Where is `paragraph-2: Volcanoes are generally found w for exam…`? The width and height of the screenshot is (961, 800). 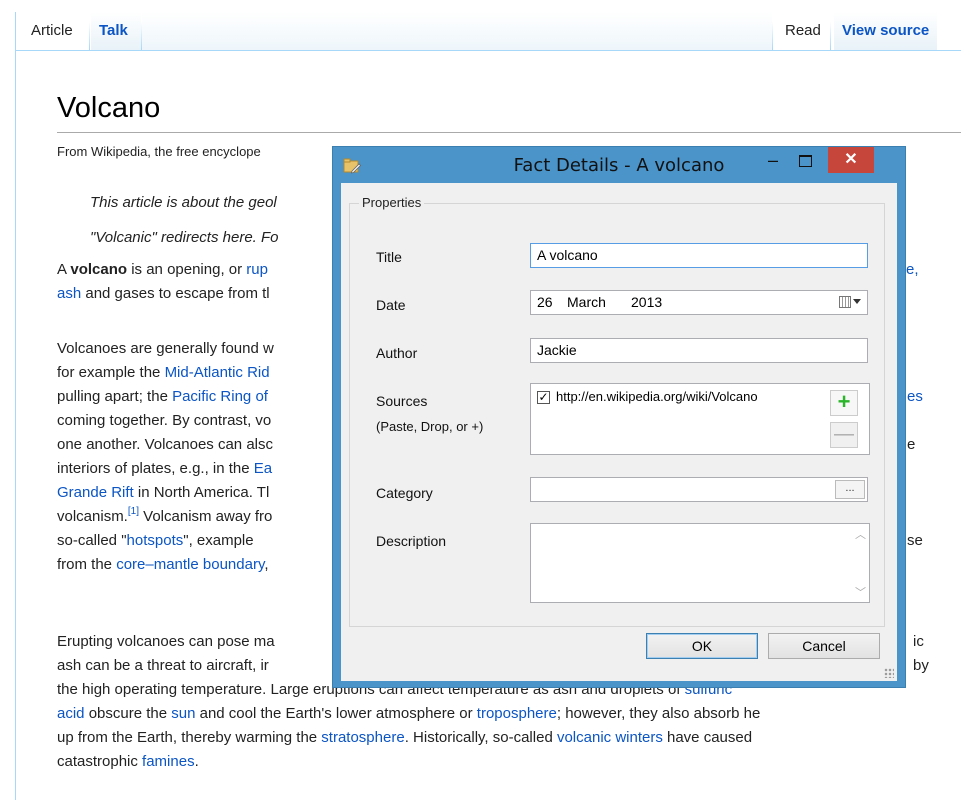 paragraph-2: Volcanoes are generally found w for exam… is located at coordinates (165, 457).